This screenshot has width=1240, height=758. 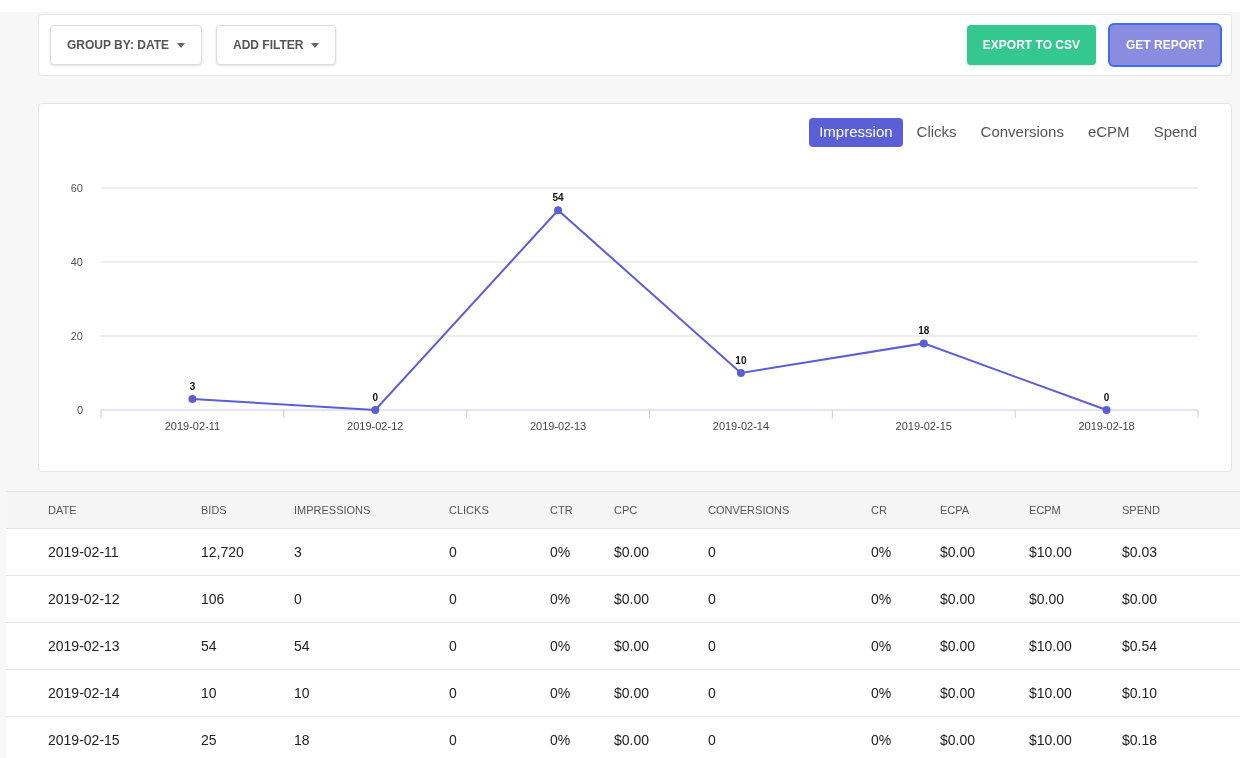 What do you see at coordinates (213, 599) in the screenshot?
I see `table-cell-text: 106` at bounding box center [213, 599].